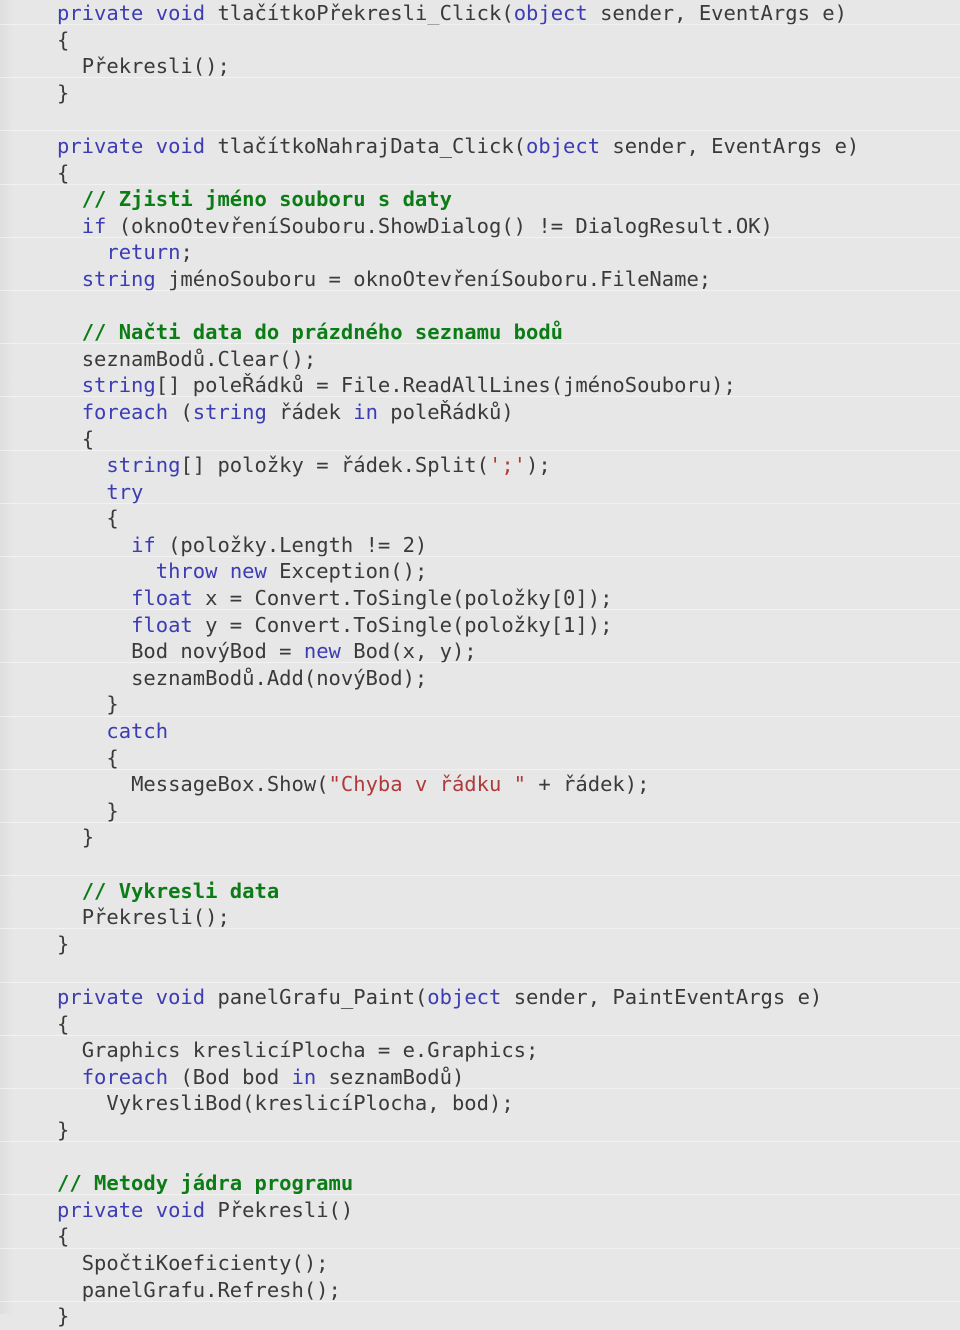  Describe the element at coordinates (480, 625) in the screenshot. I see `code-line: float y = Convert.ToSingle(položky[1]);` at that location.